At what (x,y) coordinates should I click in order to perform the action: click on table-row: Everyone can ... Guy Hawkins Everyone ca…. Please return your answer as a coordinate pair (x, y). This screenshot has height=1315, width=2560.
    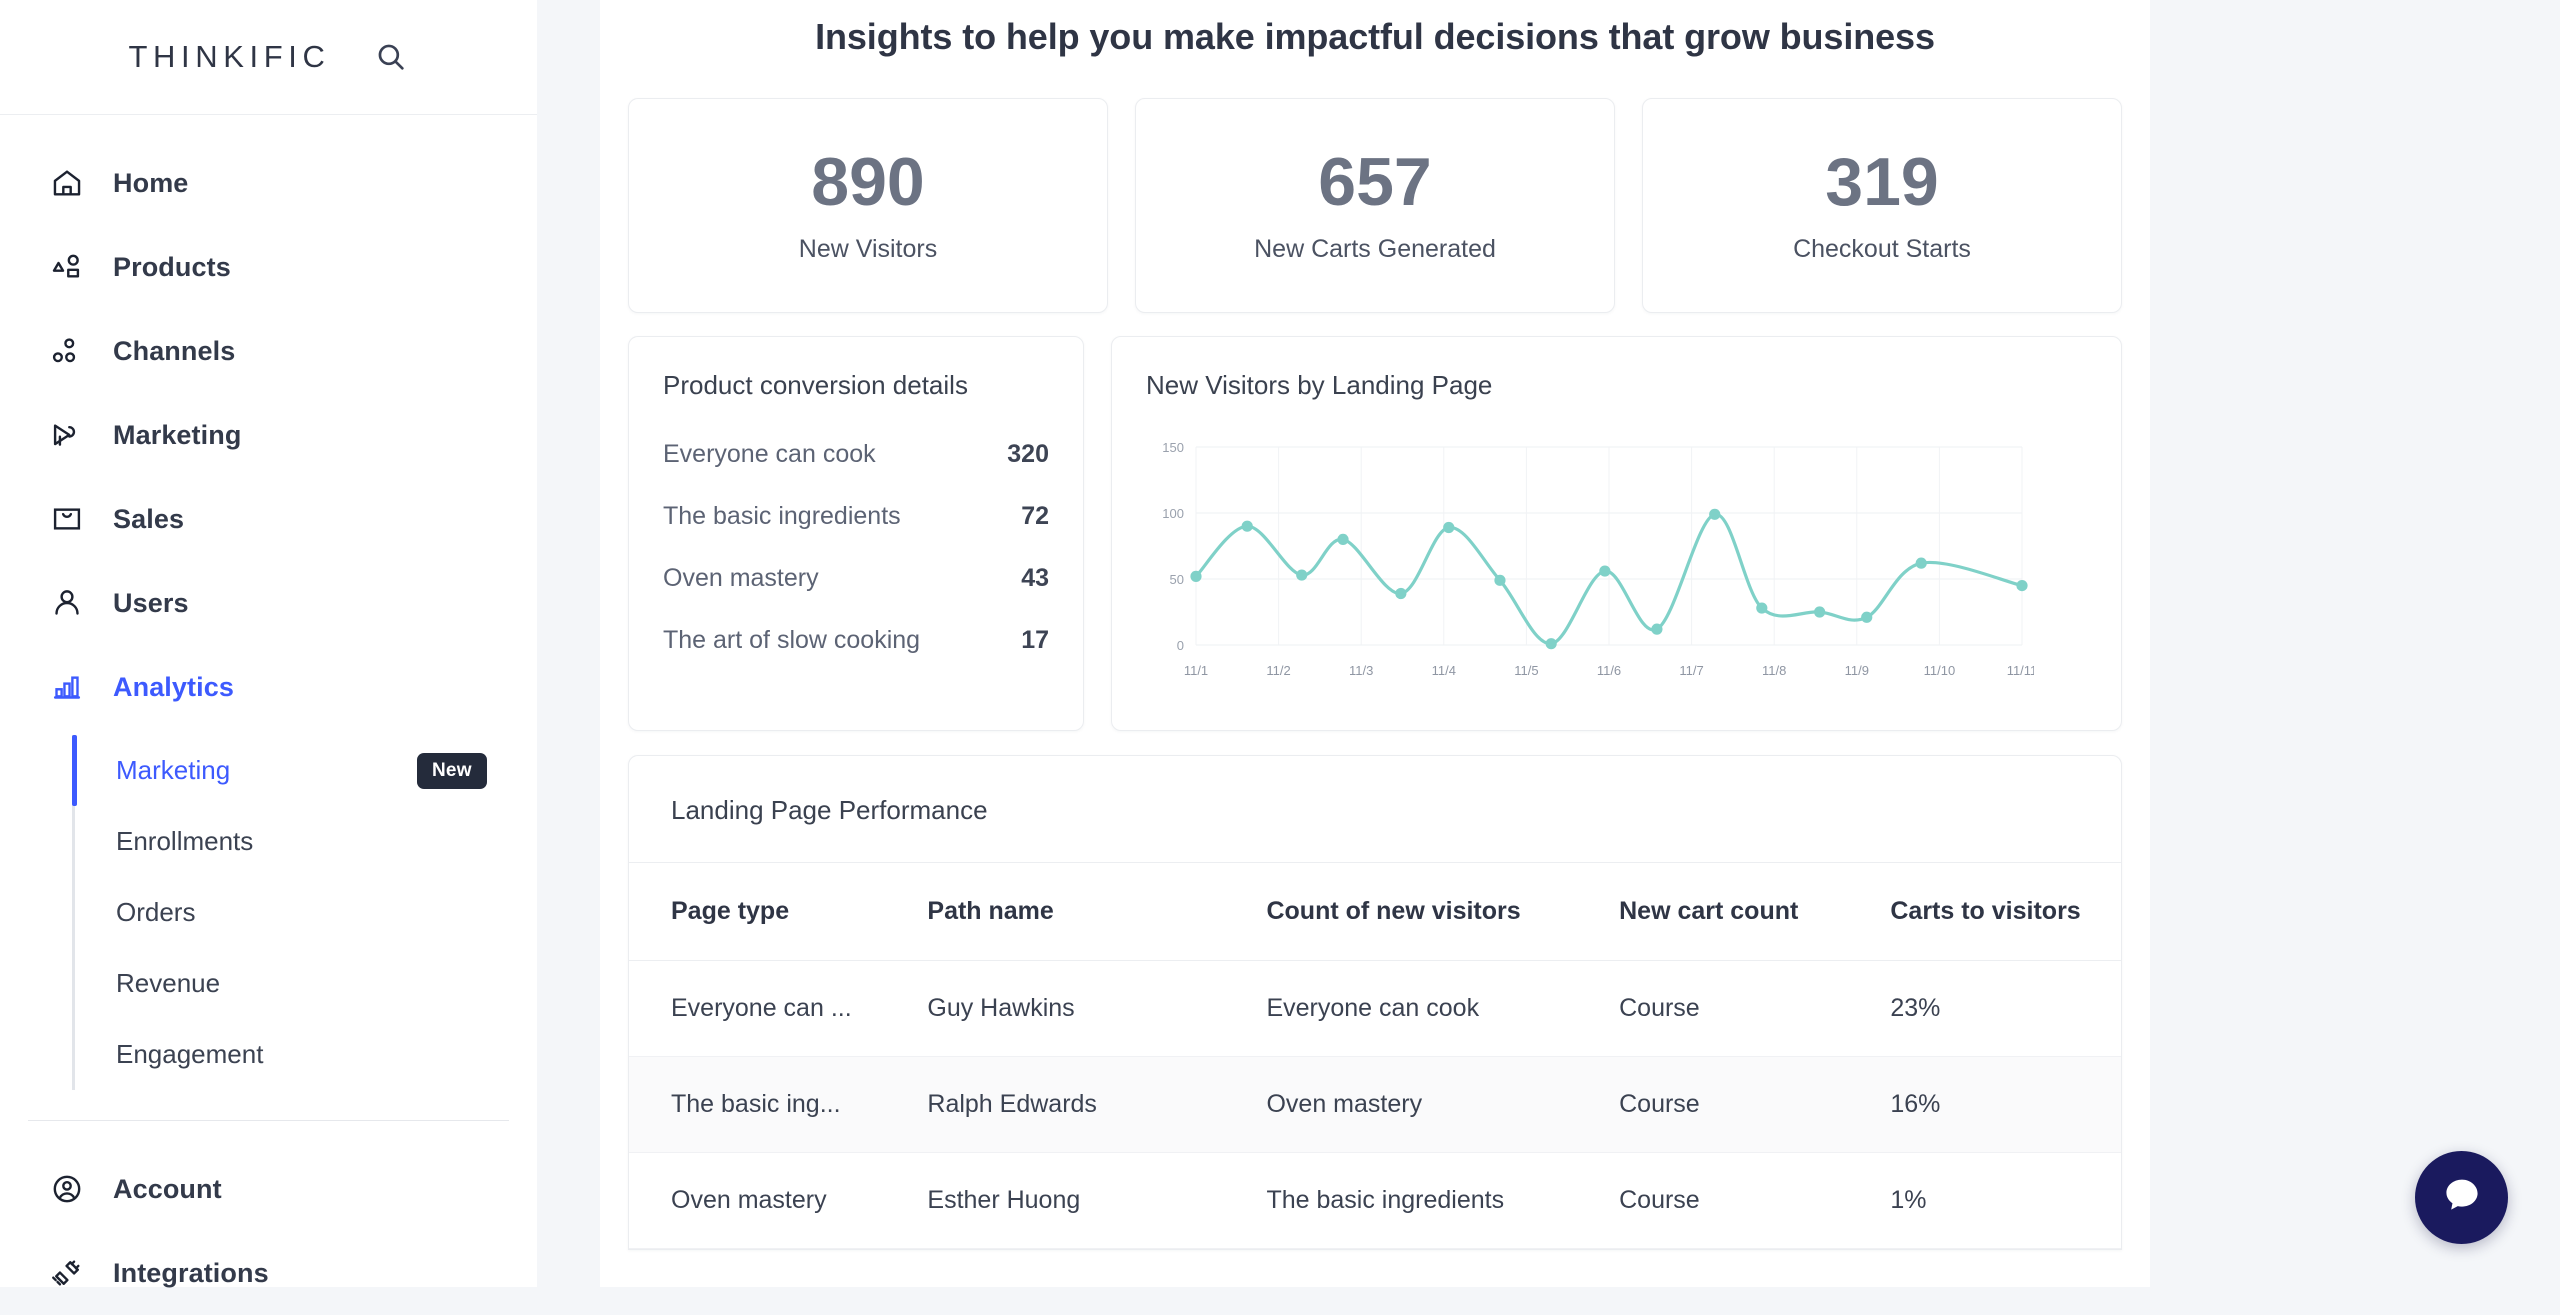
    Looking at the image, I should click on (1375, 1009).